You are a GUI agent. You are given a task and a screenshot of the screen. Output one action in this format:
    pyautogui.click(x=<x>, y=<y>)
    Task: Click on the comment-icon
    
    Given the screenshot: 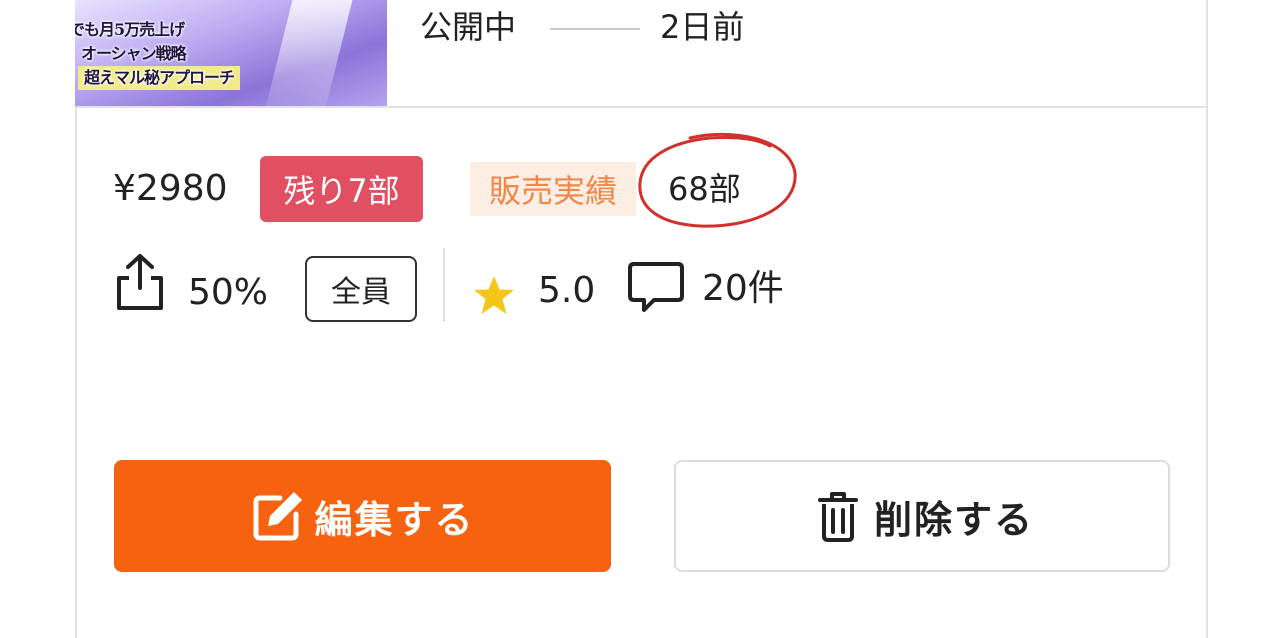 What is the action you would take?
    pyautogui.click(x=656, y=287)
    